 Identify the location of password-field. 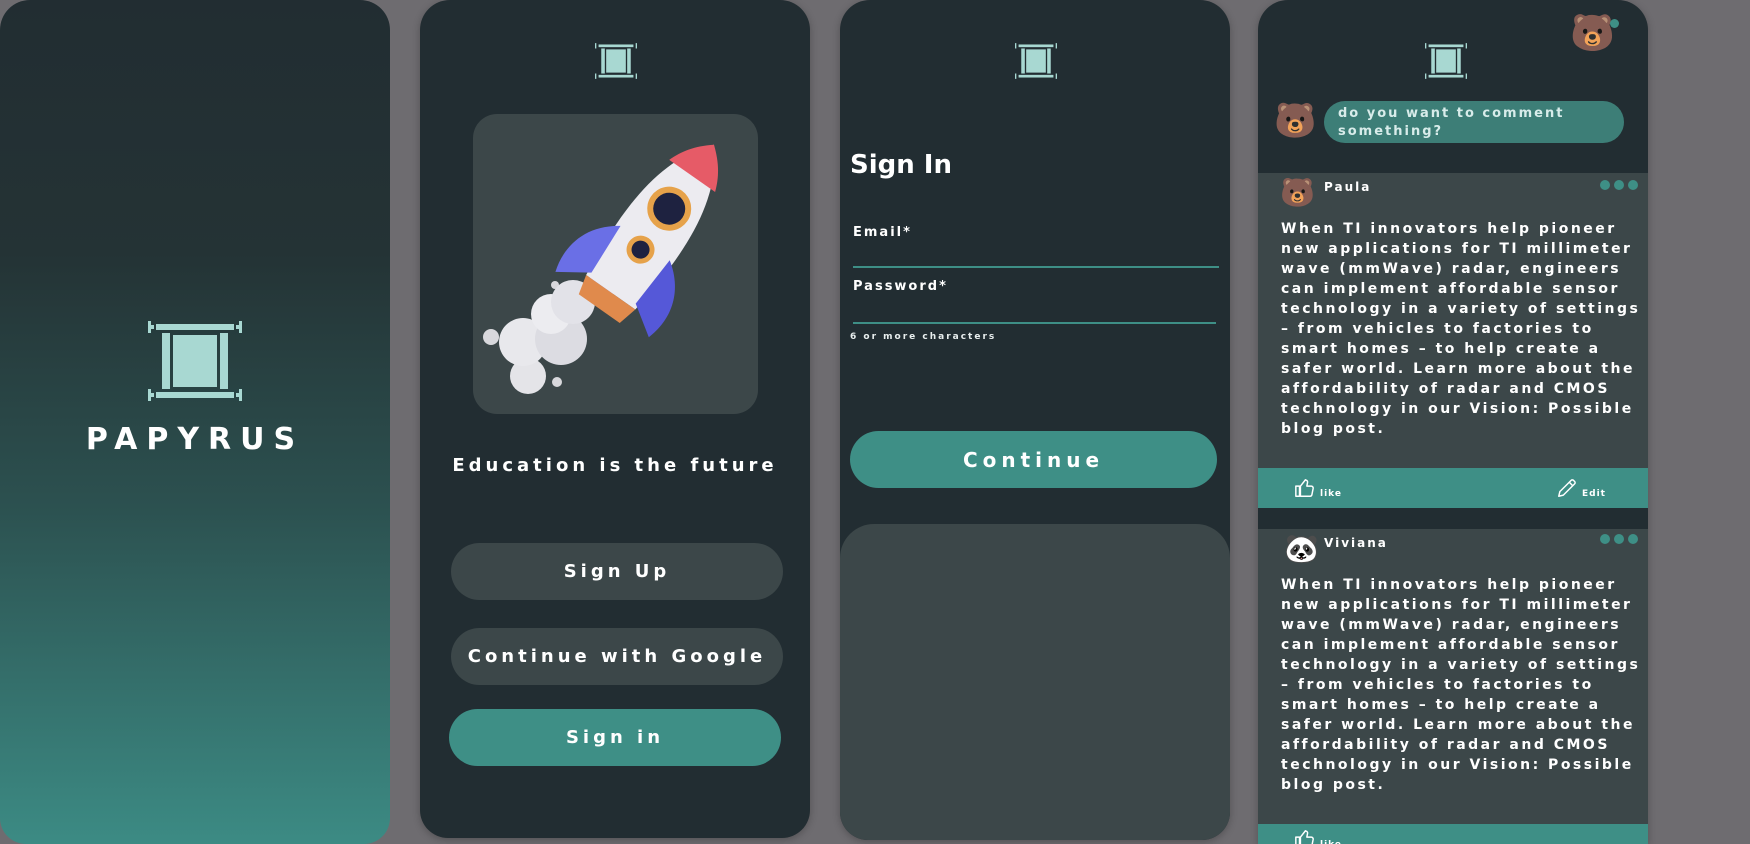
(1034, 323).